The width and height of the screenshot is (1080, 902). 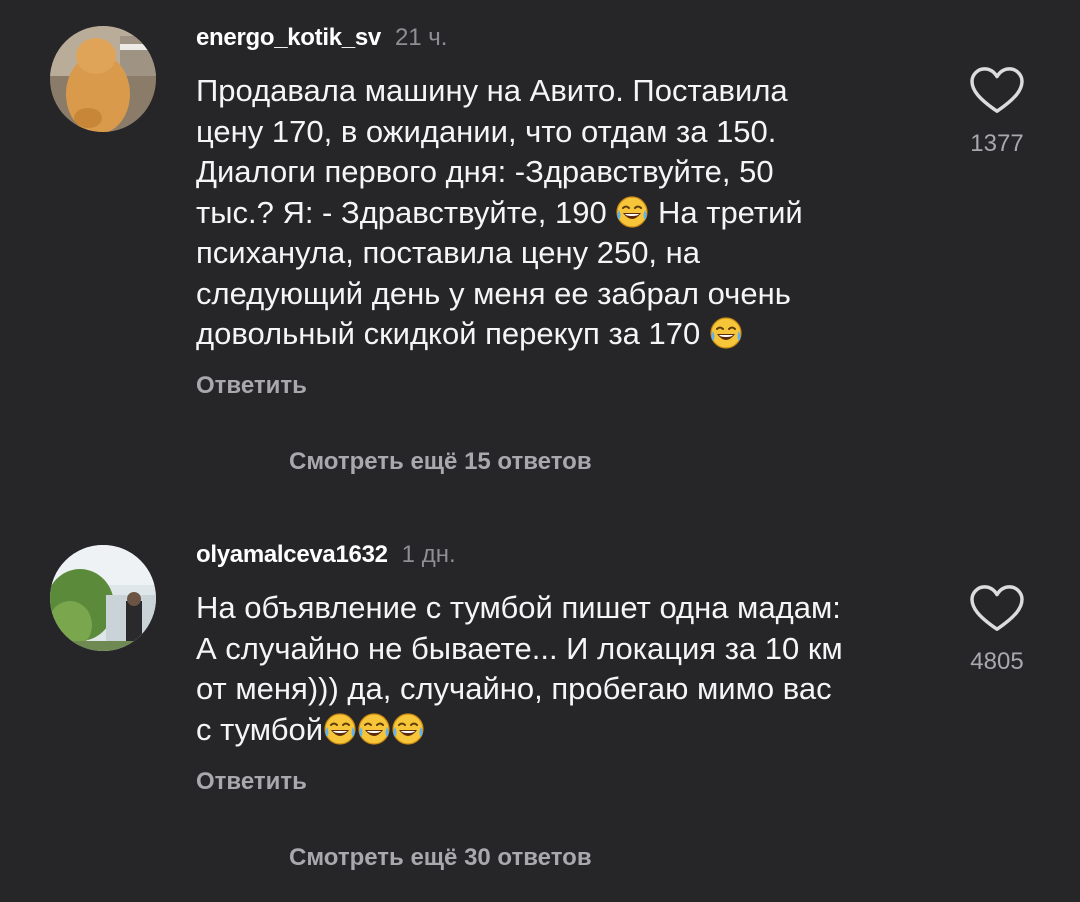 I want to click on comment-text-line: цену 170, в ожидании, что отдам за 150., so click(x=486, y=131).